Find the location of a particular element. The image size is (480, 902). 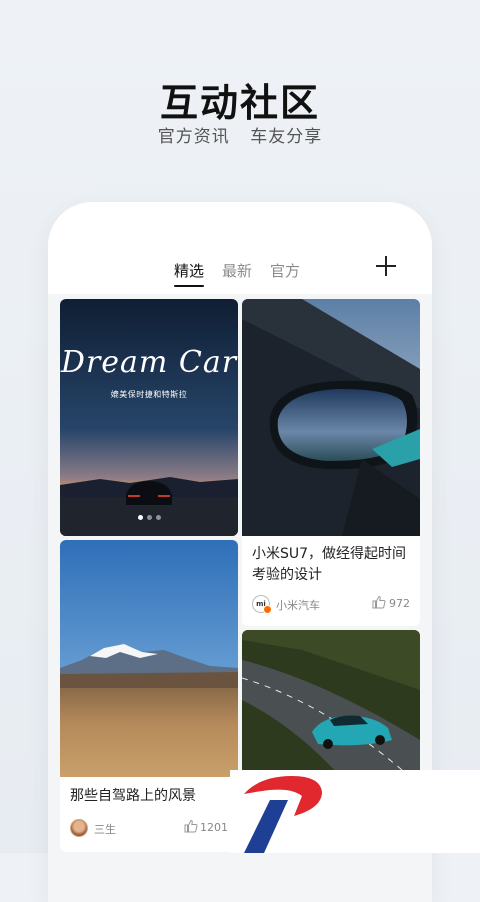

watermark-panel is located at coordinates (355, 811).